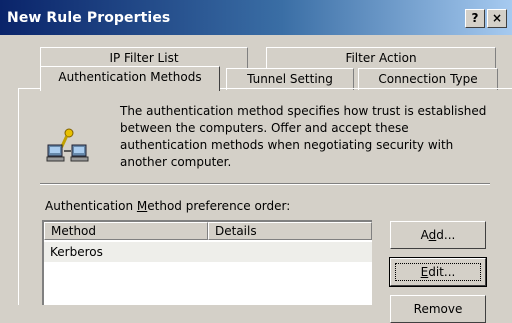 The height and width of the screenshot is (323, 512). What do you see at coordinates (290, 79) in the screenshot?
I see `tab-tunnel-setting: Tunnel Setting` at bounding box center [290, 79].